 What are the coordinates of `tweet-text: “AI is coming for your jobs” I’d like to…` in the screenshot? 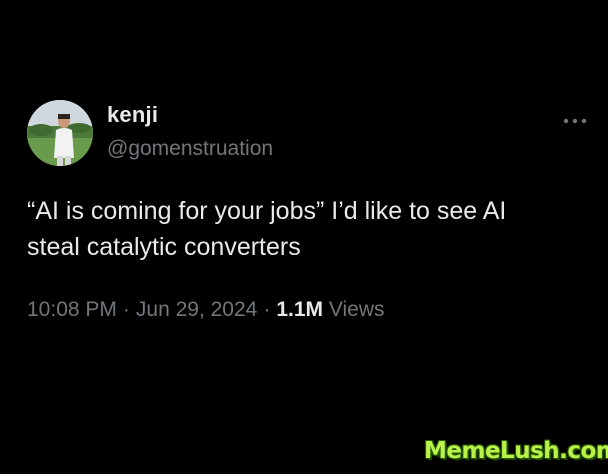 It's located at (312, 229).